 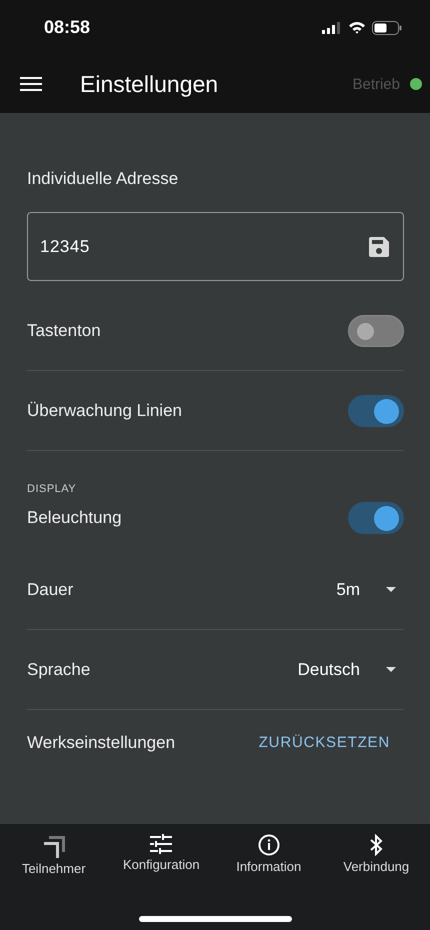 What do you see at coordinates (52, 489) in the screenshot?
I see `section-heading: DISPLAY` at bounding box center [52, 489].